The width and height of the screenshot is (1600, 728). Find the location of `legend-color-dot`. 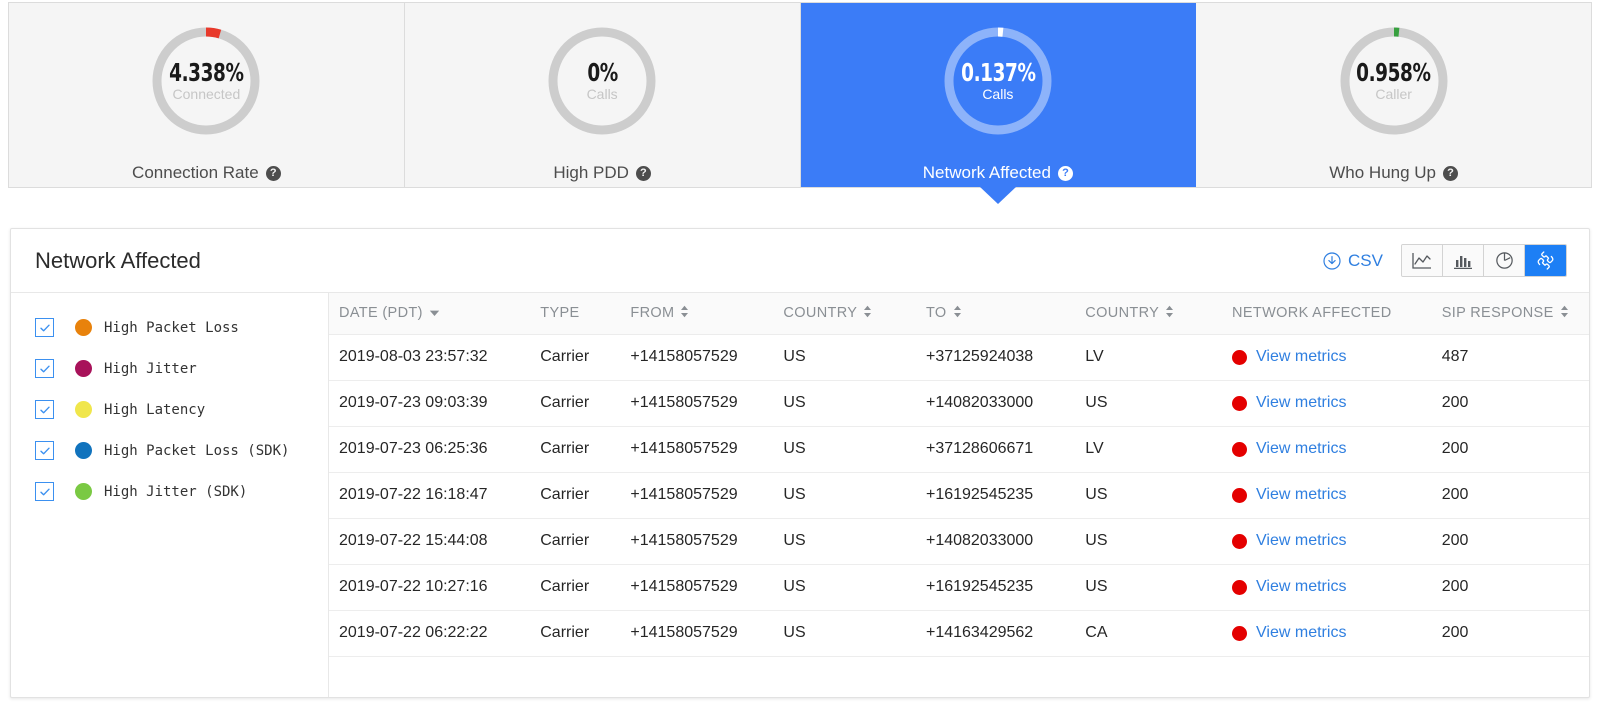

legend-color-dot is located at coordinates (83, 409).